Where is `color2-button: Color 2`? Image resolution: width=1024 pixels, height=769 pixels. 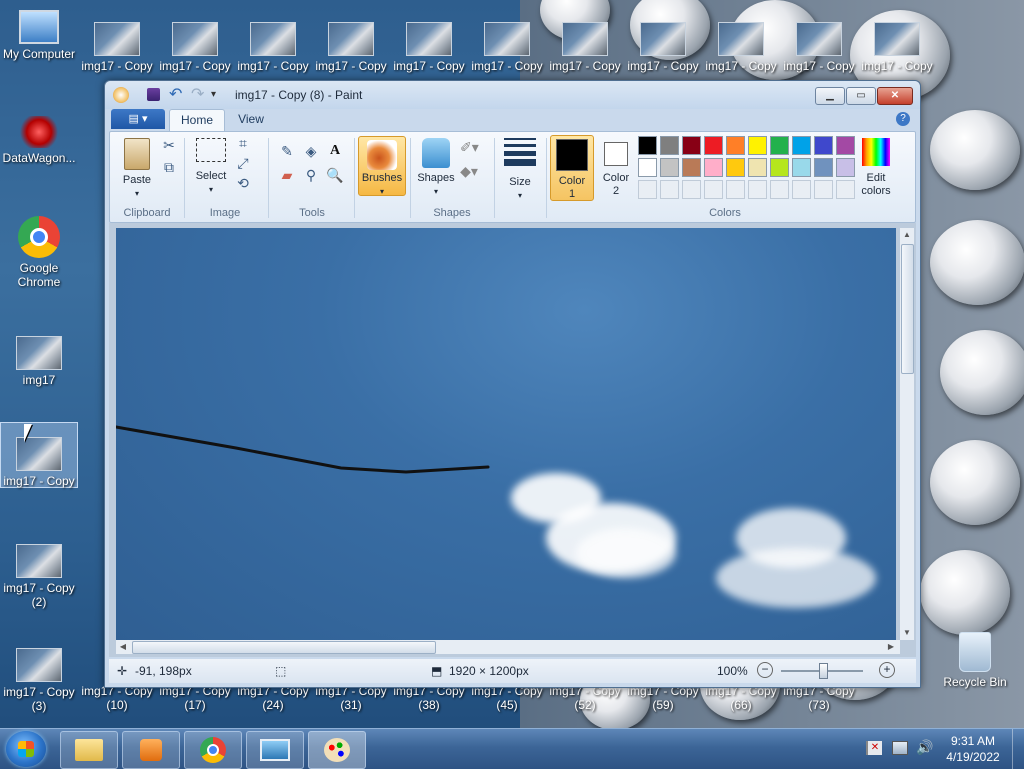 color2-button: Color 2 is located at coordinates (616, 166).